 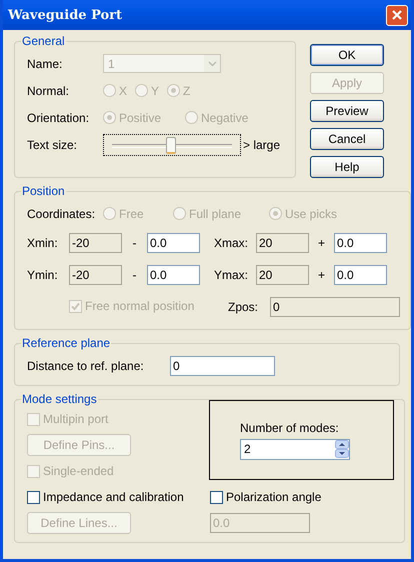 What do you see at coordinates (261, 145) in the screenshot?
I see `slider-end-label: > large` at bounding box center [261, 145].